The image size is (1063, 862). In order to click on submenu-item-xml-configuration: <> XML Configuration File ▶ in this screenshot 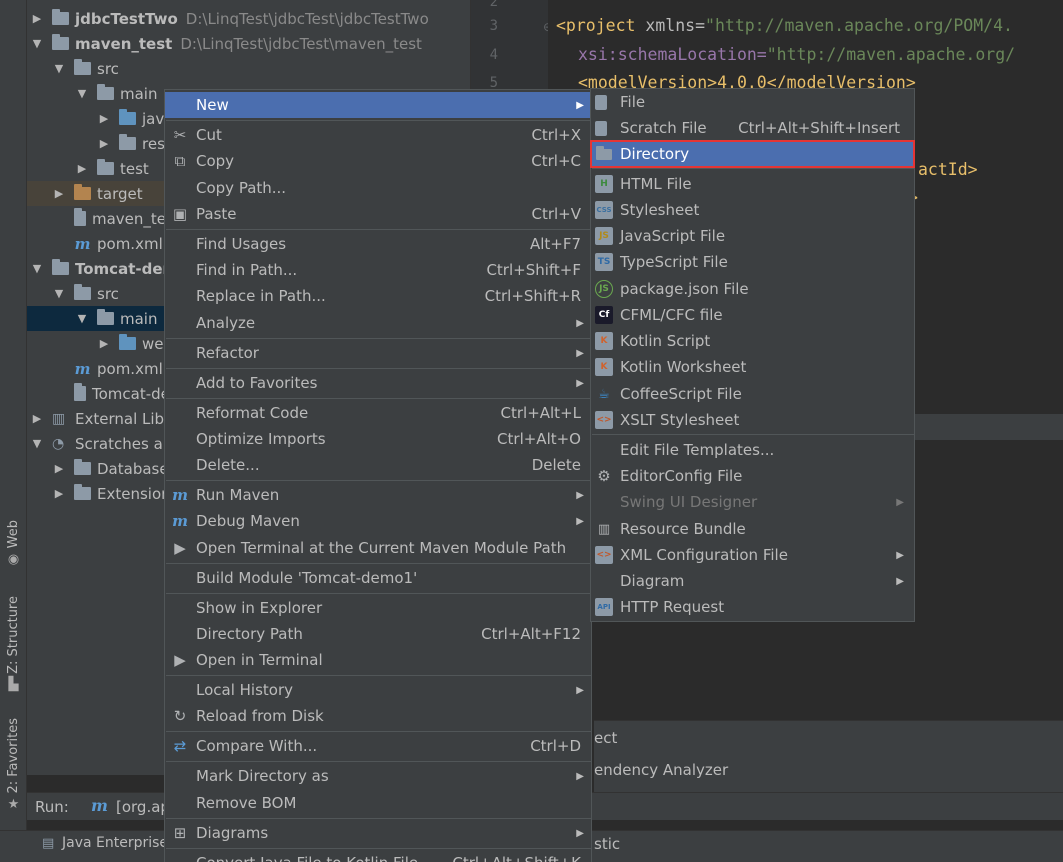, I will do `click(752, 555)`.